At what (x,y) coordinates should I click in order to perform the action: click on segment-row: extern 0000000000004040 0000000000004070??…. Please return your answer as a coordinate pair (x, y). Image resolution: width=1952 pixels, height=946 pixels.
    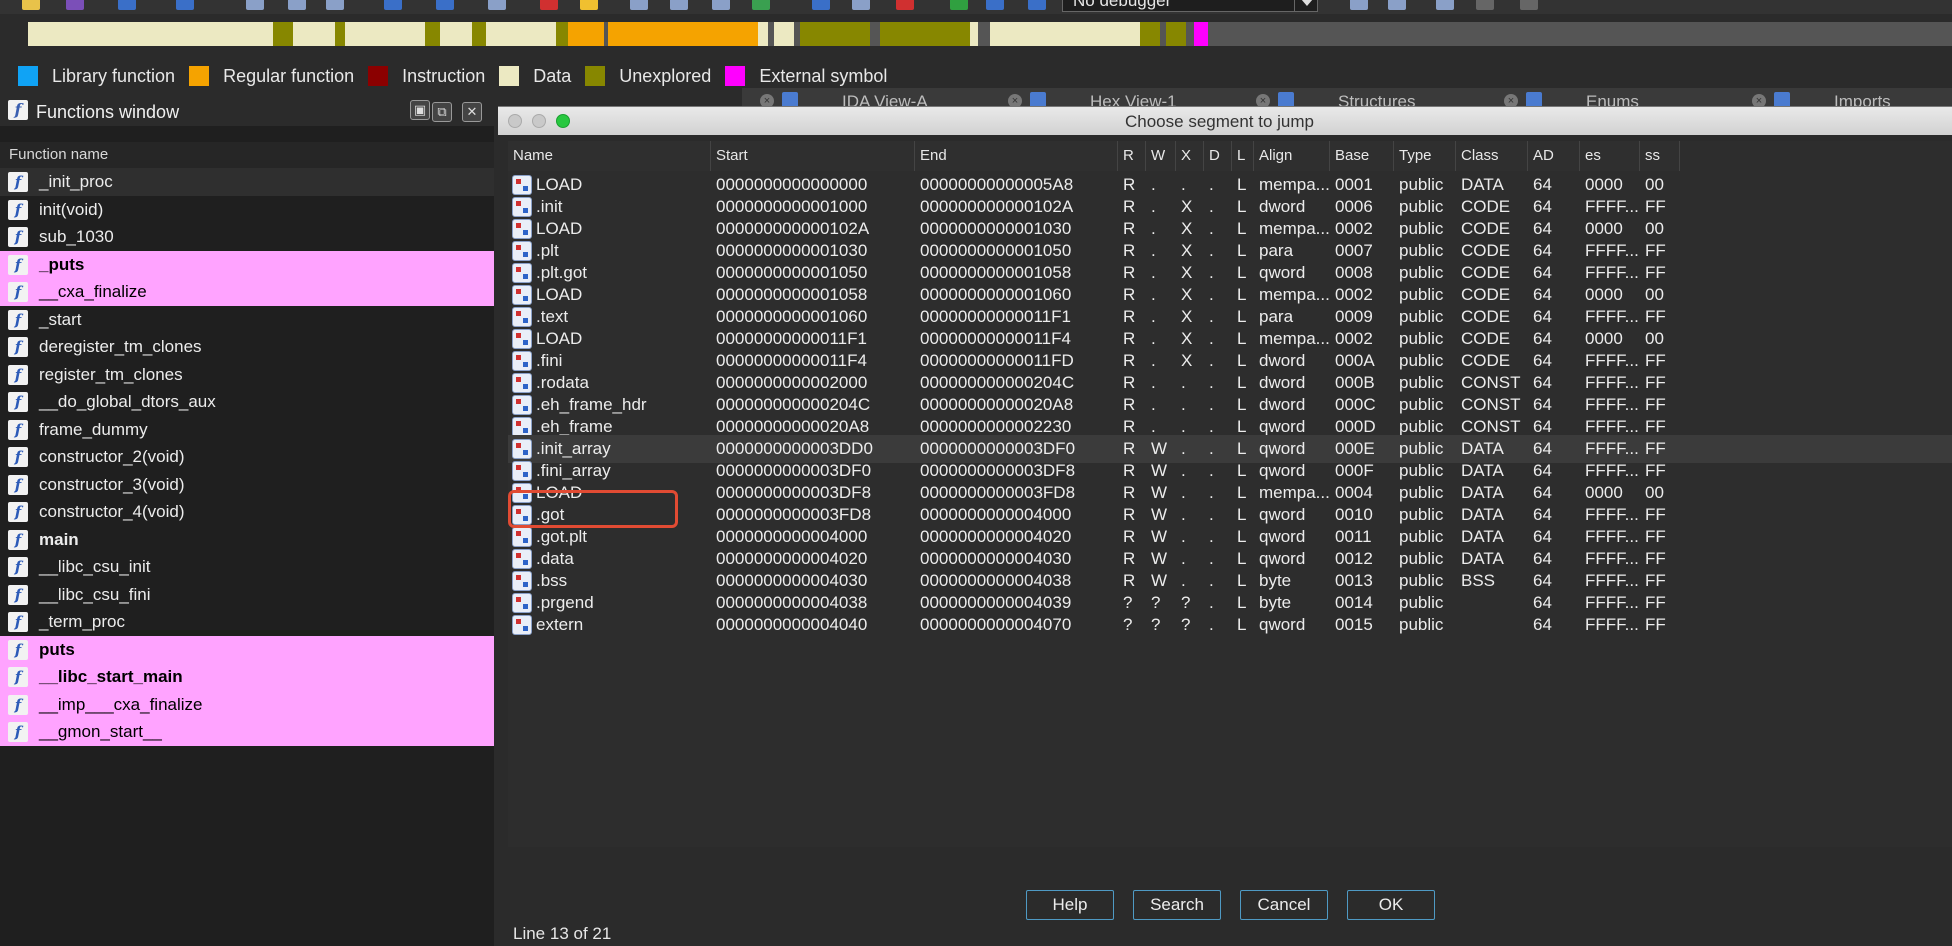
    Looking at the image, I should click on (1230, 625).